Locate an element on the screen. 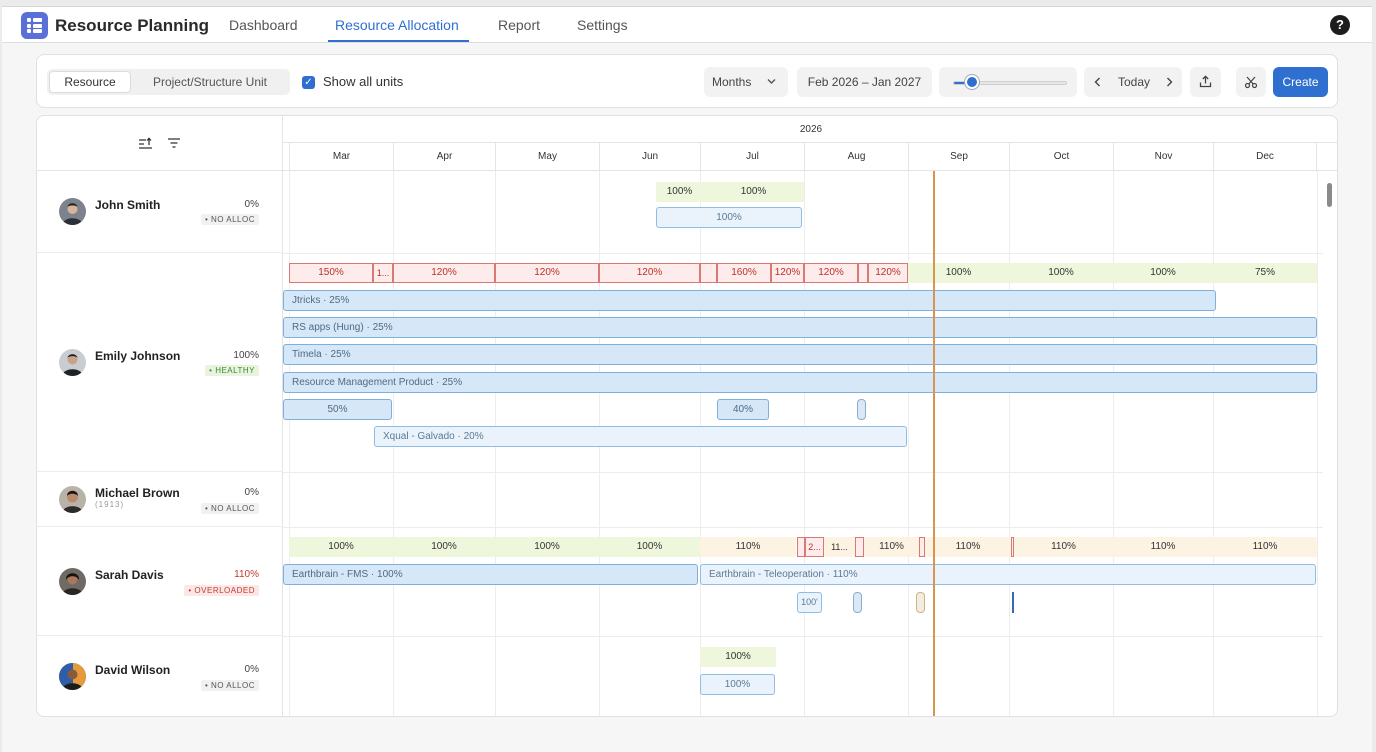 The height and width of the screenshot is (752, 1376). capacity-cell: 75% is located at coordinates (1265, 273).